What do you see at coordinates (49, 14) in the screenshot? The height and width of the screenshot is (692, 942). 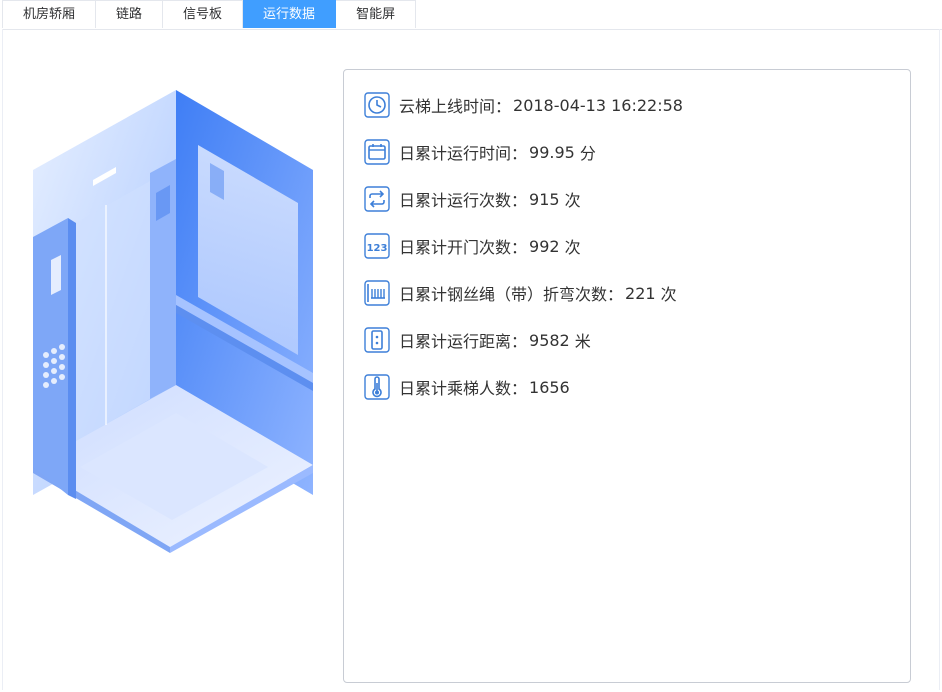 I see `tab-machine-room-car: 机房轿厢` at bounding box center [49, 14].